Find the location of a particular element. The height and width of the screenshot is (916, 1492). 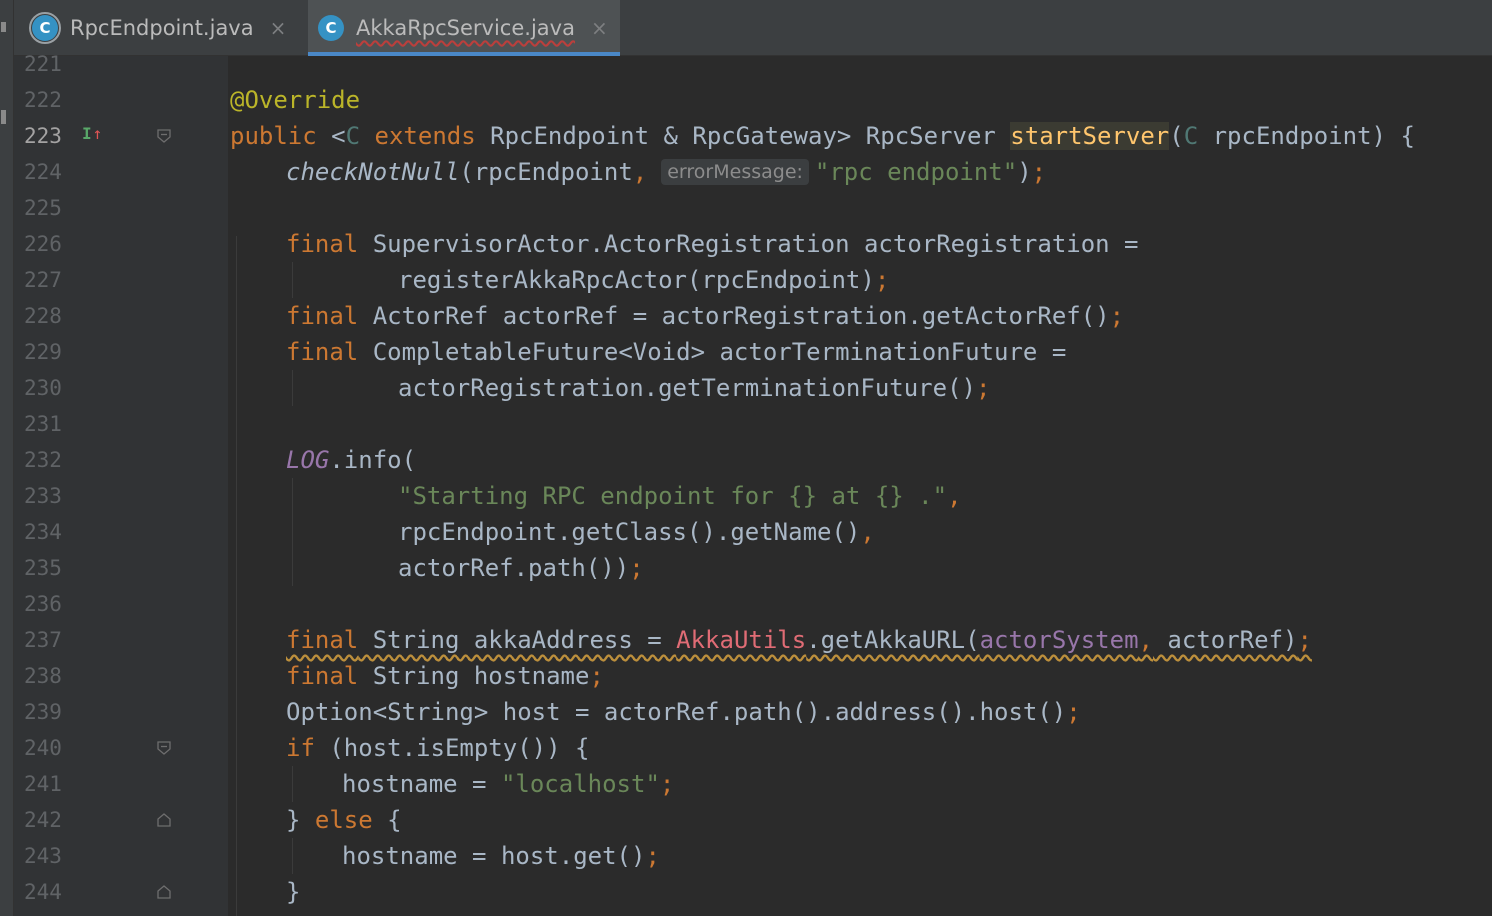

code-line: 242 } else { is located at coordinates (753, 820).